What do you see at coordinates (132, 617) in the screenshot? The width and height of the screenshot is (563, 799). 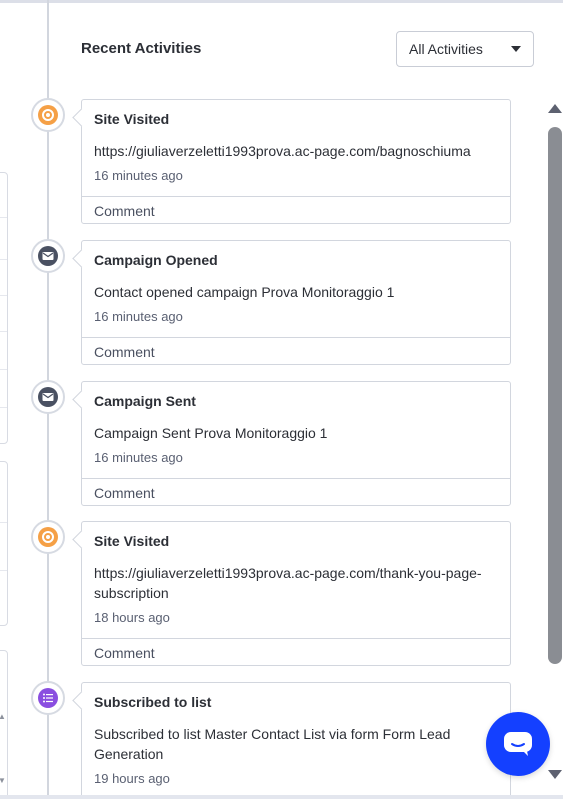 I see `activity-time: 18 hours ago` at bounding box center [132, 617].